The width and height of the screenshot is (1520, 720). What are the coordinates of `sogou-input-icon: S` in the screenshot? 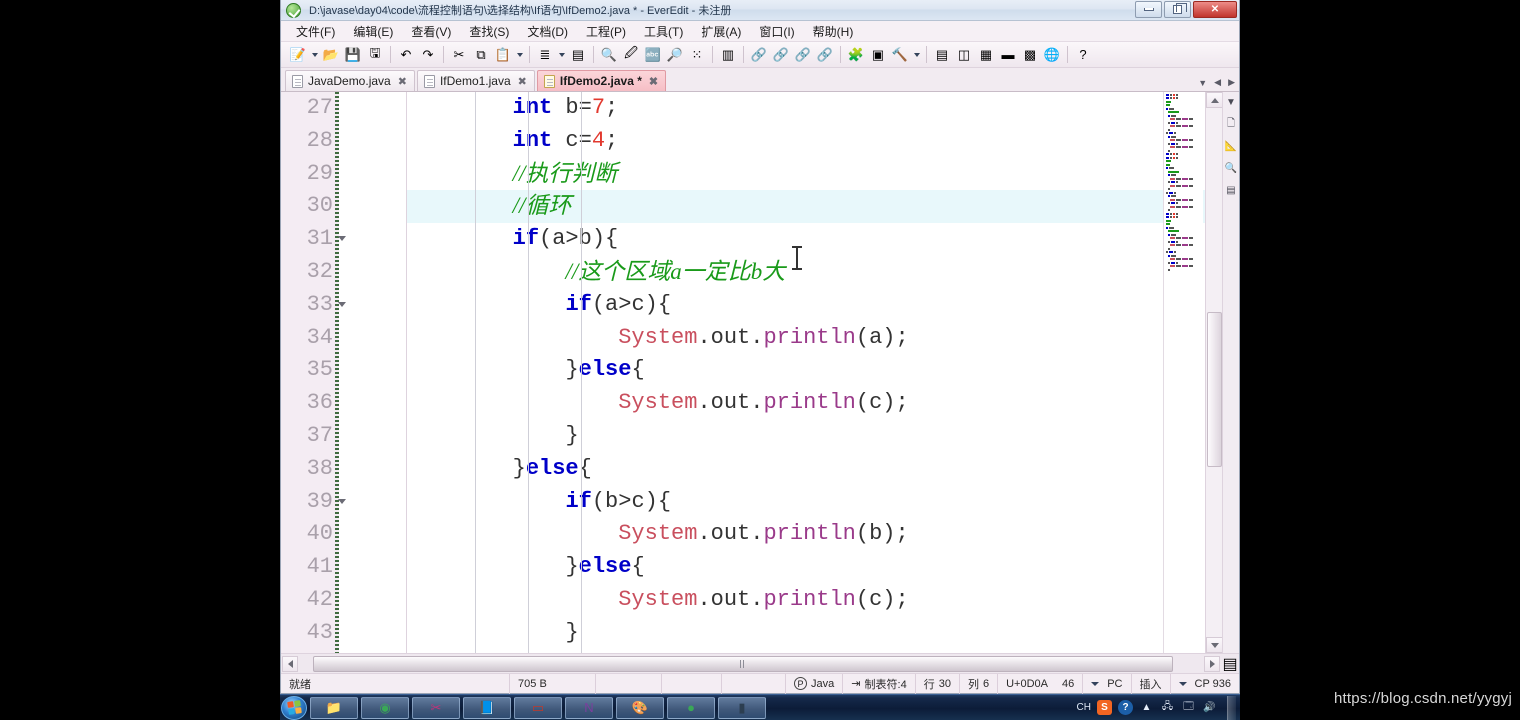 It's located at (1104, 707).